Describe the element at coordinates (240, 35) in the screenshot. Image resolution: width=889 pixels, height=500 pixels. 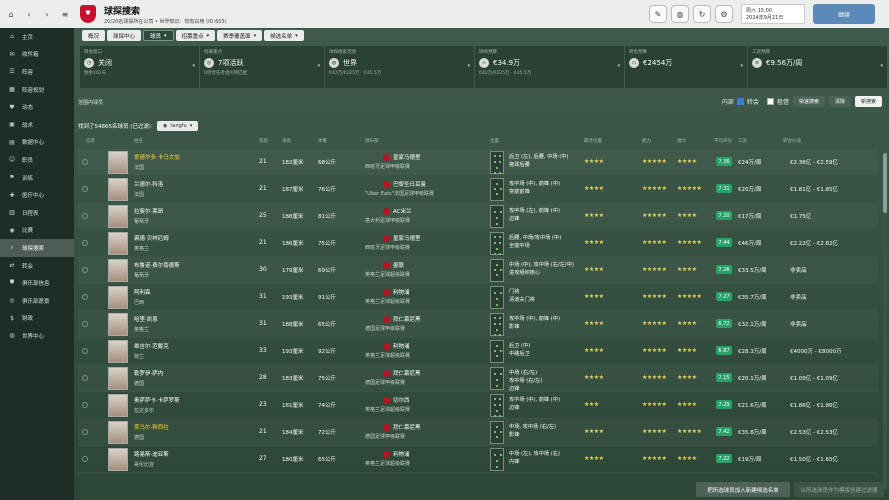
I see `tab-4: 赛季覆盖面 ▾` at that location.